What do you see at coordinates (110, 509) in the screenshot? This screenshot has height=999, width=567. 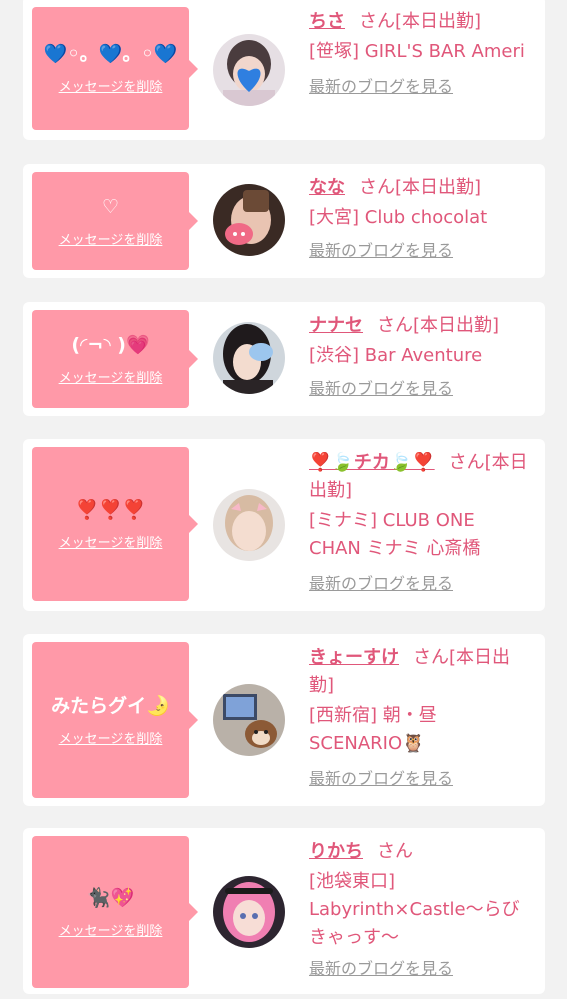 I see `message-text: ❣️❣️❣️` at bounding box center [110, 509].